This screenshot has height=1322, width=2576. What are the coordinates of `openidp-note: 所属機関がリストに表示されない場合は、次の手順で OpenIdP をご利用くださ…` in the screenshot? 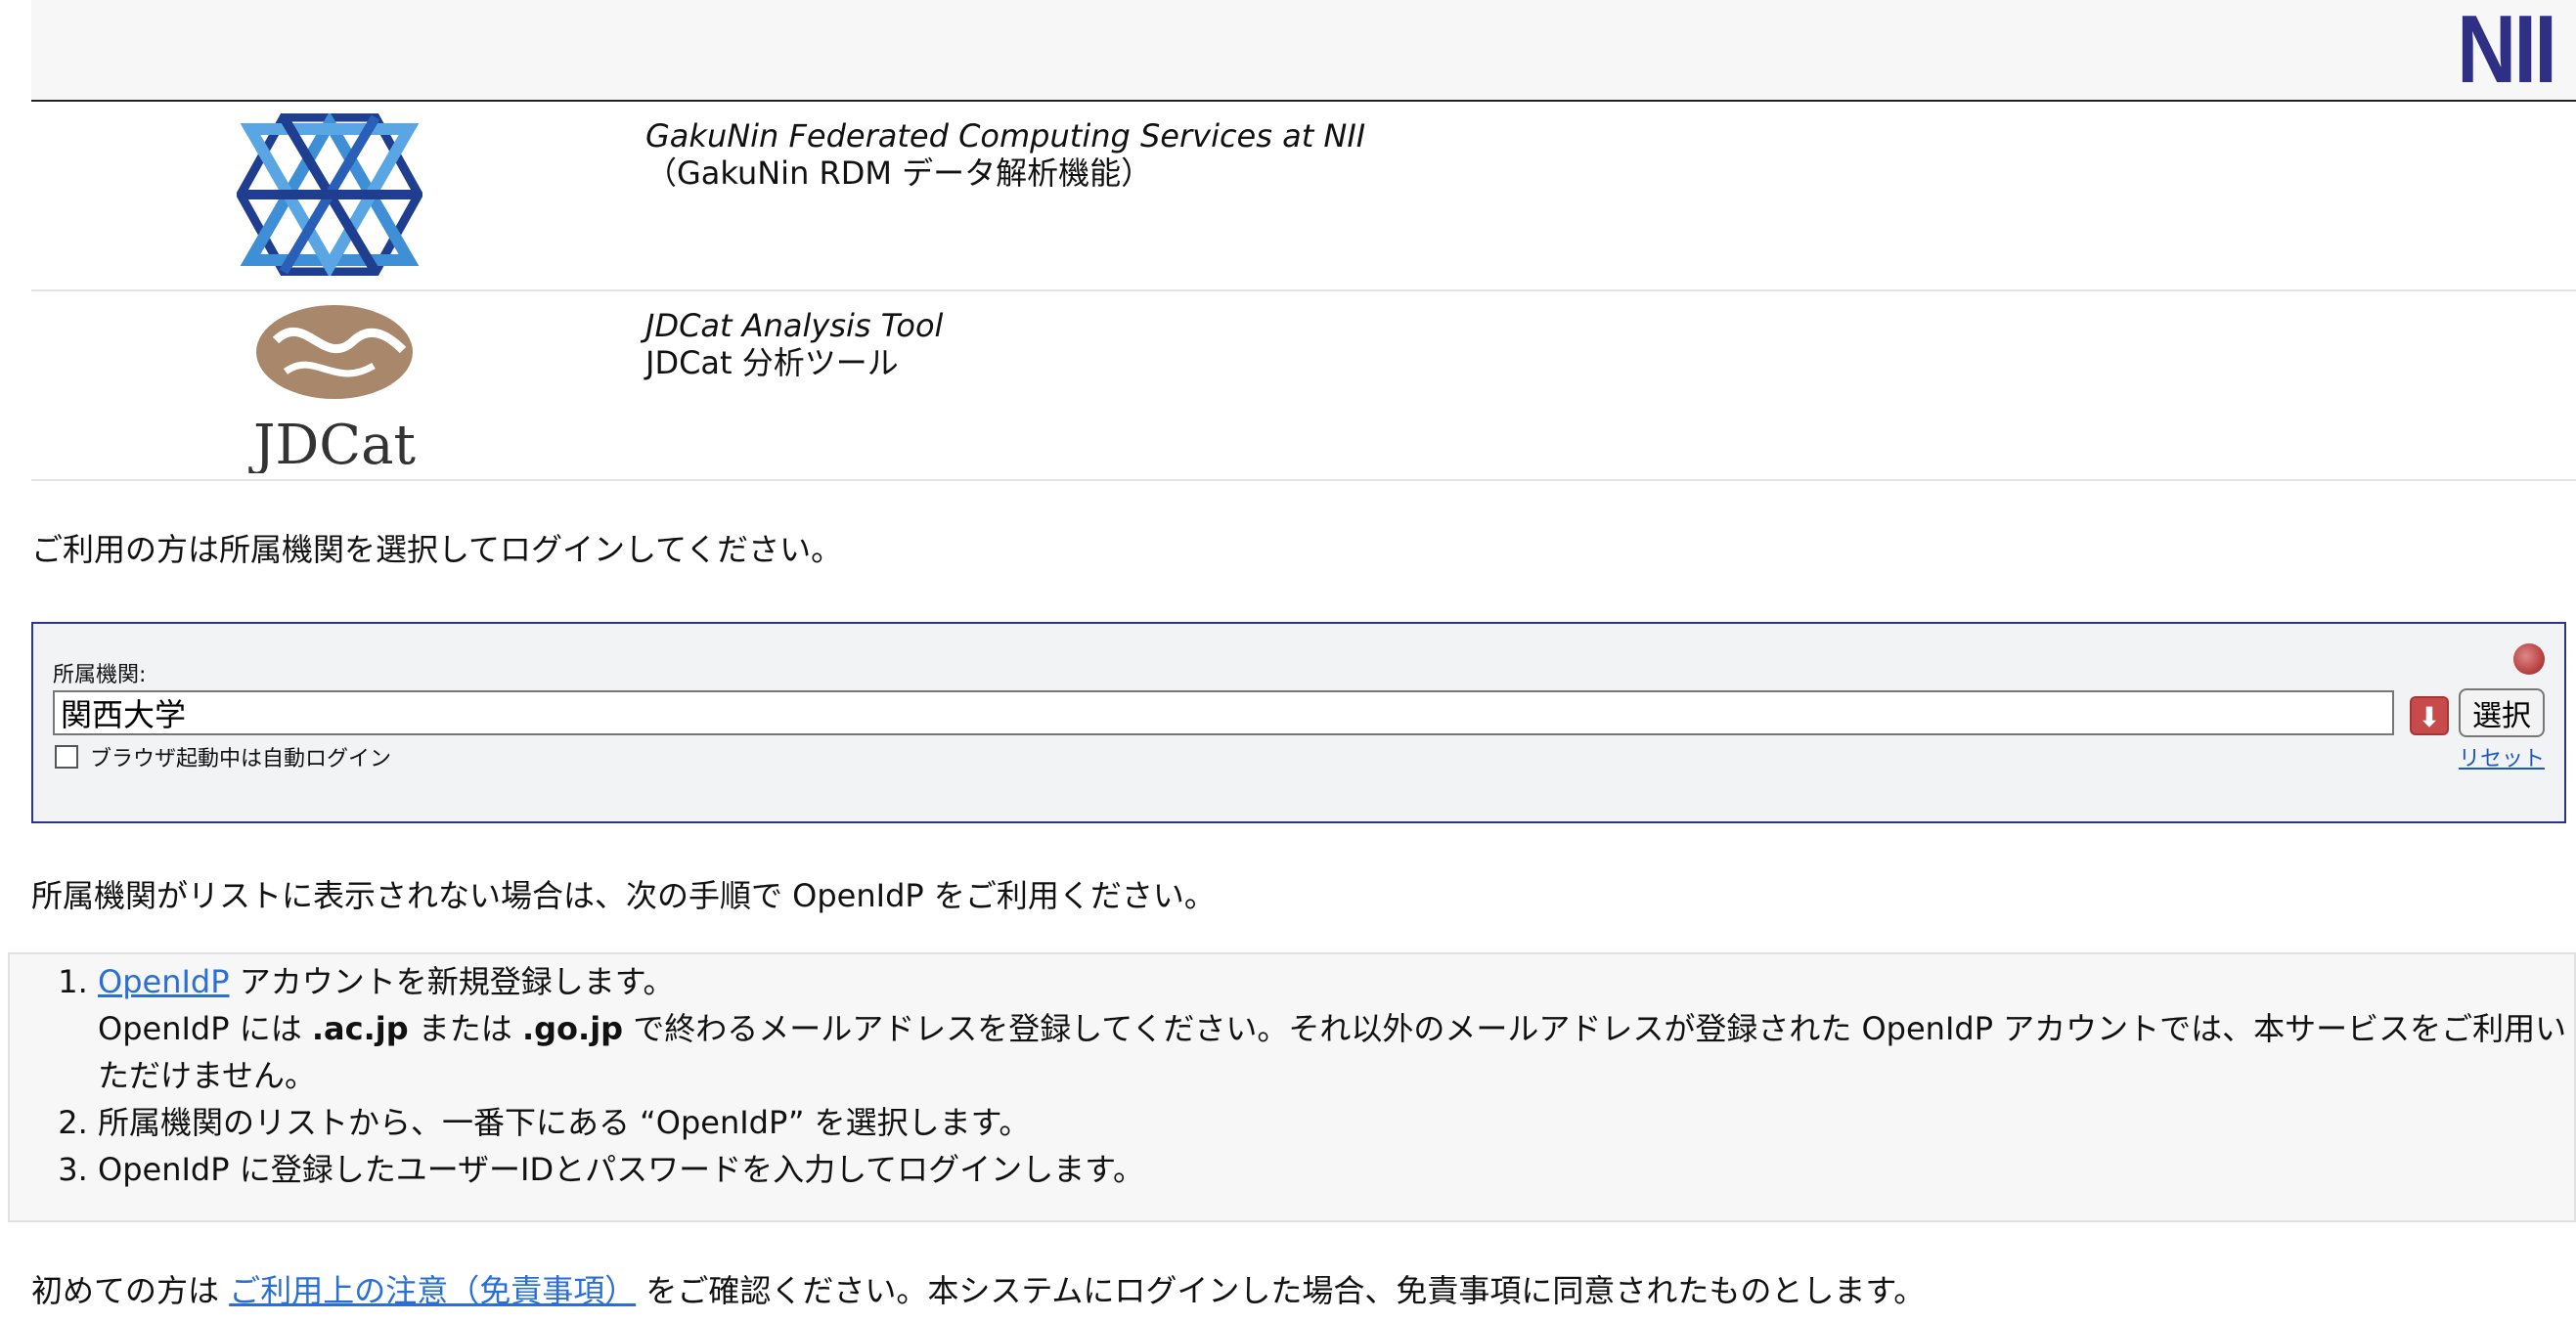 It's located at (623, 895).